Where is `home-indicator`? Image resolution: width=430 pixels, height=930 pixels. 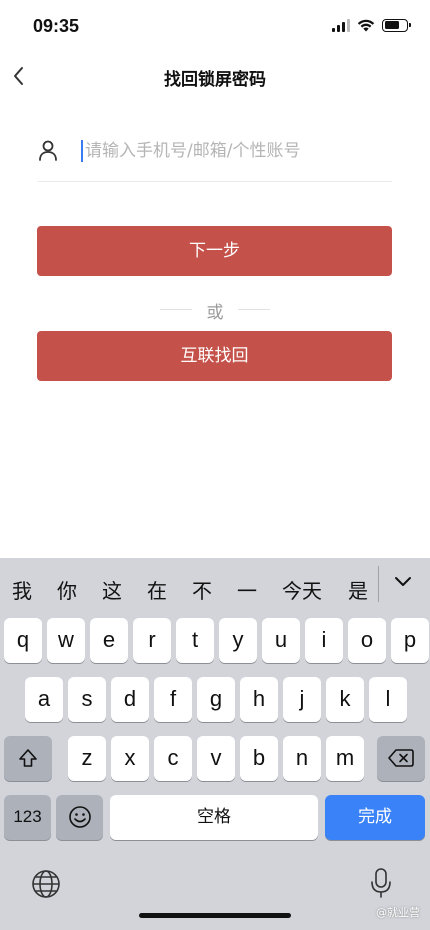 home-indicator is located at coordinates (215, 915).